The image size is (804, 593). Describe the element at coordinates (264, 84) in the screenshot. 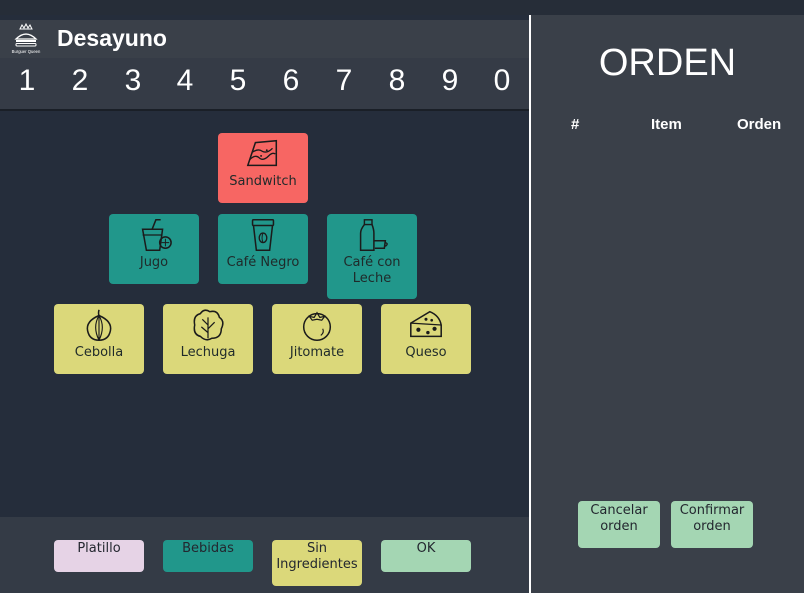

I see `number-pad: 1 2 3 4 5 6 7 8 9 0` at that location.